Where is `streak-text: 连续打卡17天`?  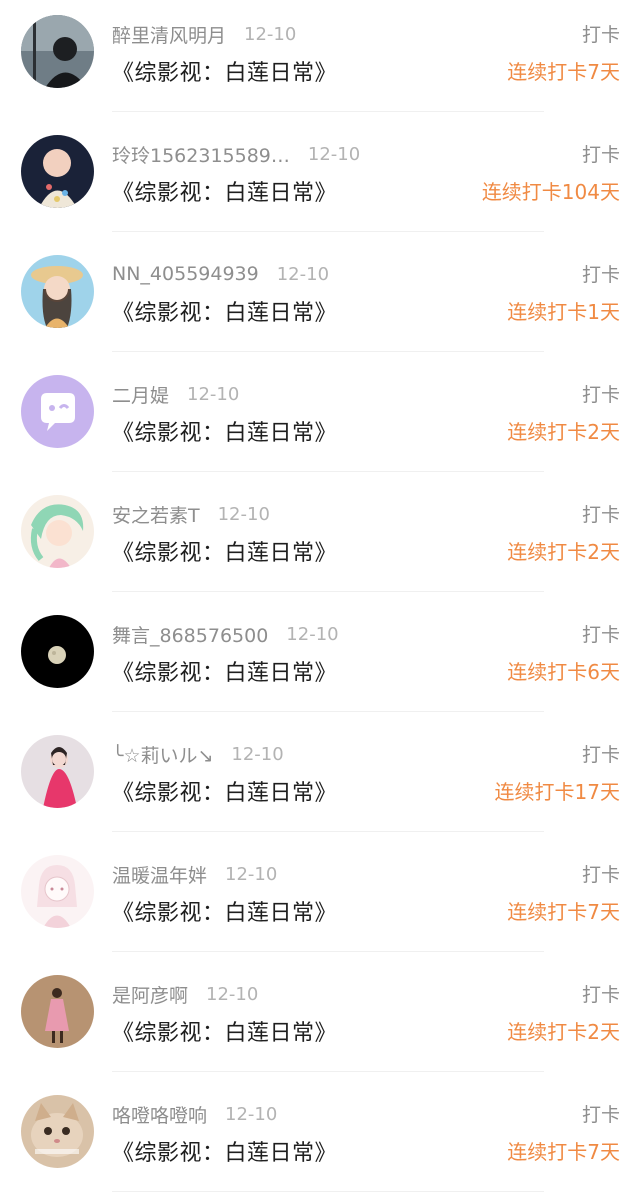 streak-text: 连续打卡17天 is located at coordinates (557, 792).